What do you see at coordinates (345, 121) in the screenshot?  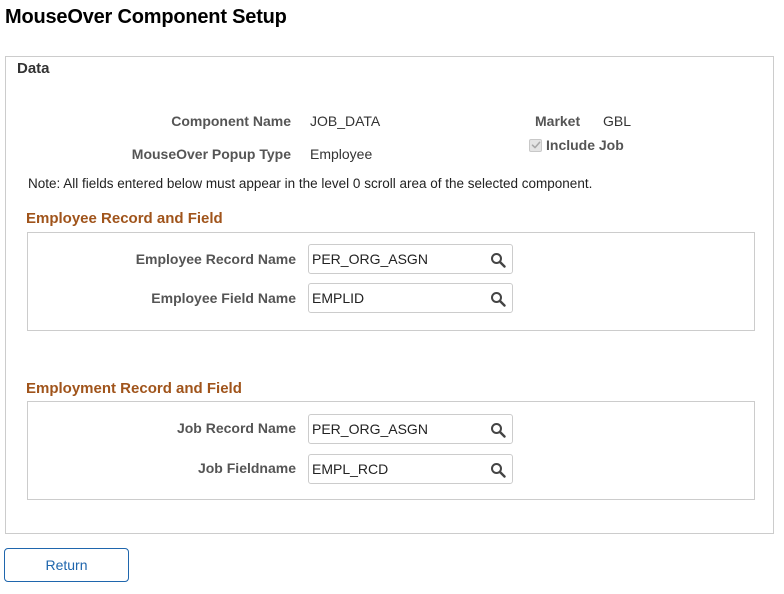 I see `component-name-value: JOB_DATA` at bounding box center [345, 121].